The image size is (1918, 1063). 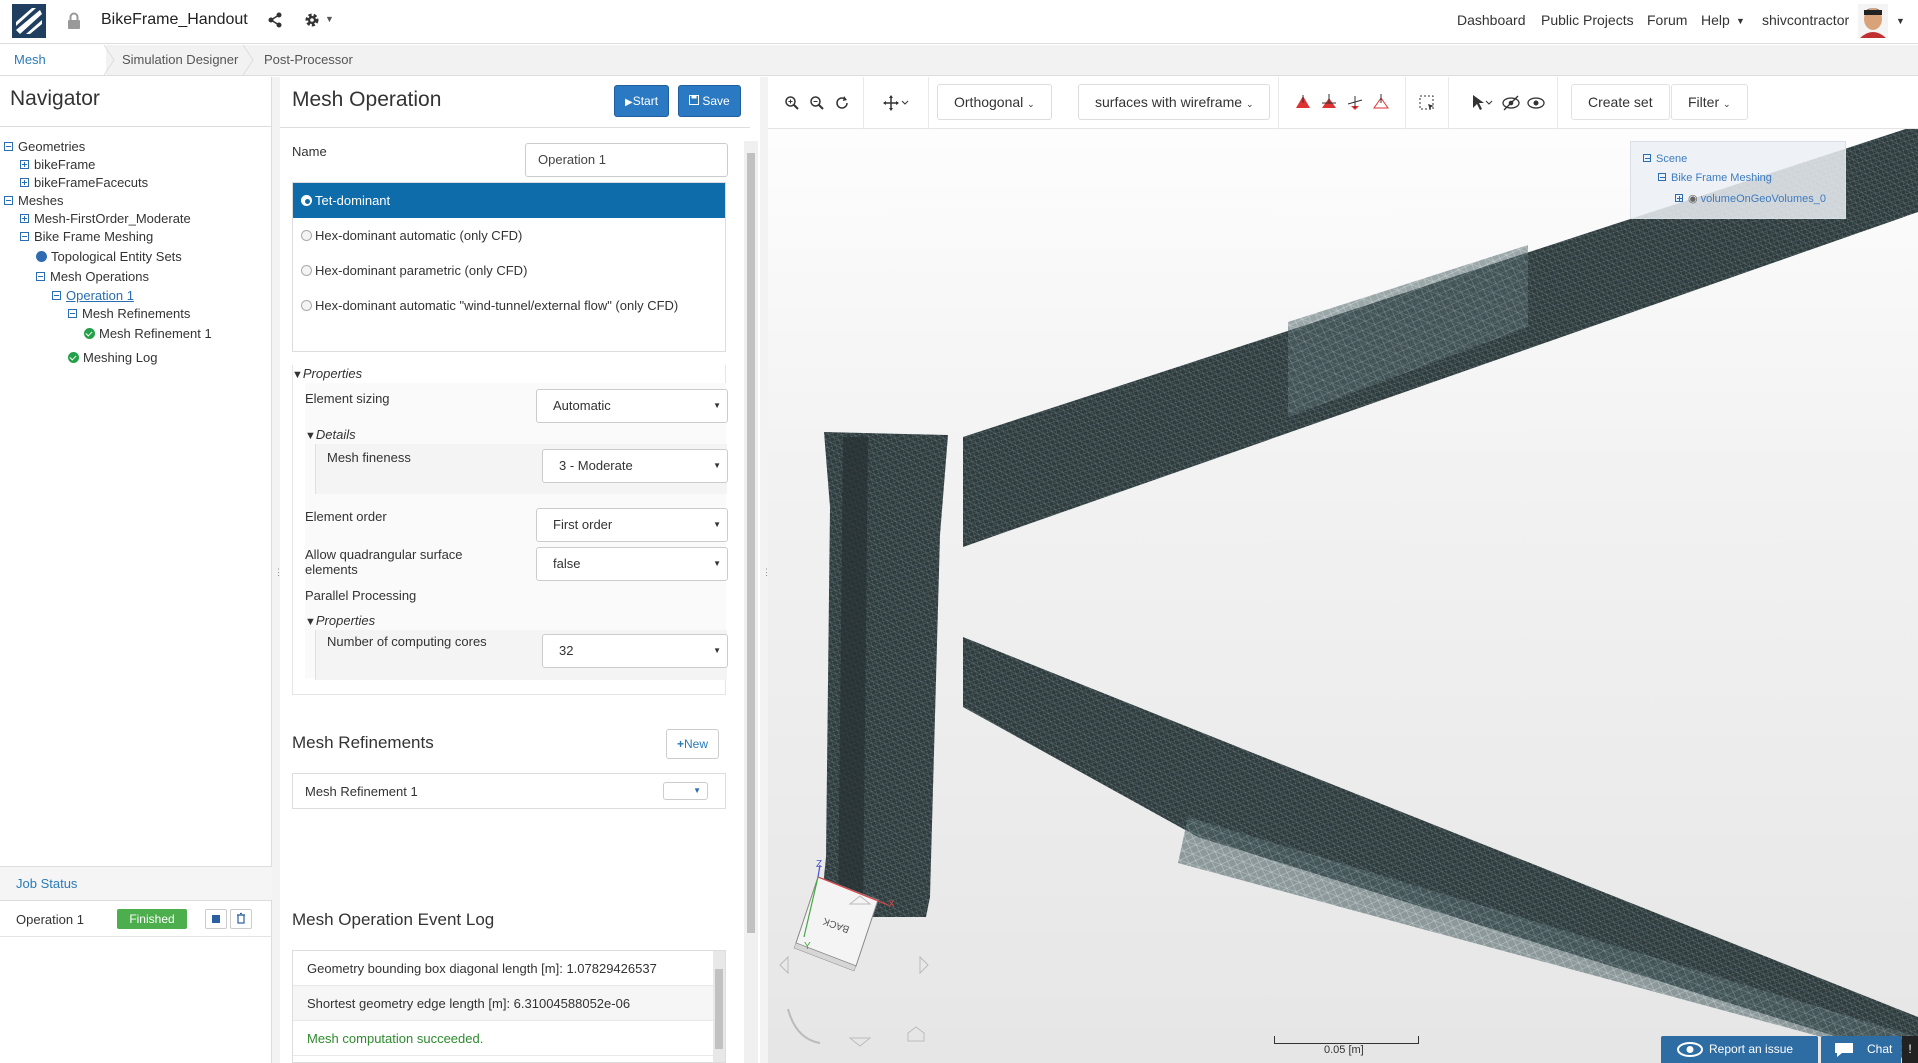 I want to click on nav-forum: Forum, so click(x=1667, y=20).